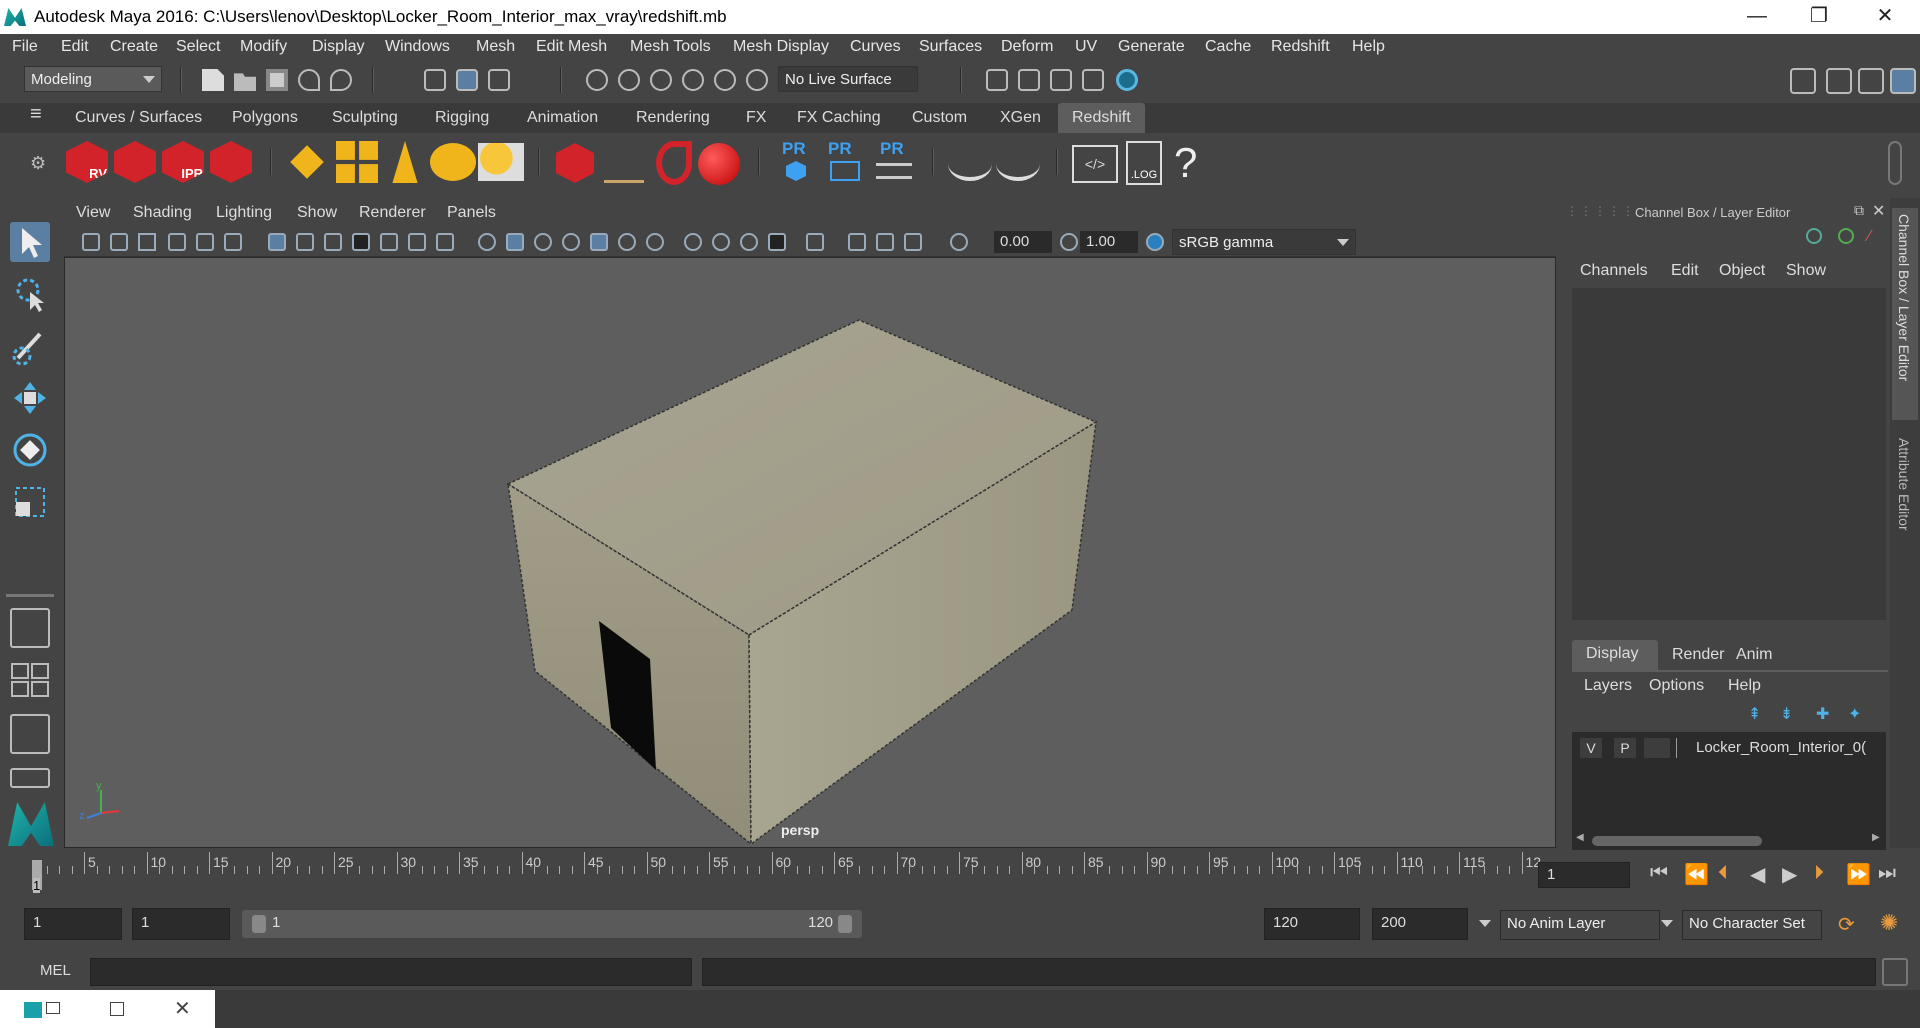 The width and height of the screenshot is (1920, 1028). What do you see at coordinates (36, 114) in the screenshot?
I see `shelf-menu-icon: ≡` at bounding box center [36, 114].